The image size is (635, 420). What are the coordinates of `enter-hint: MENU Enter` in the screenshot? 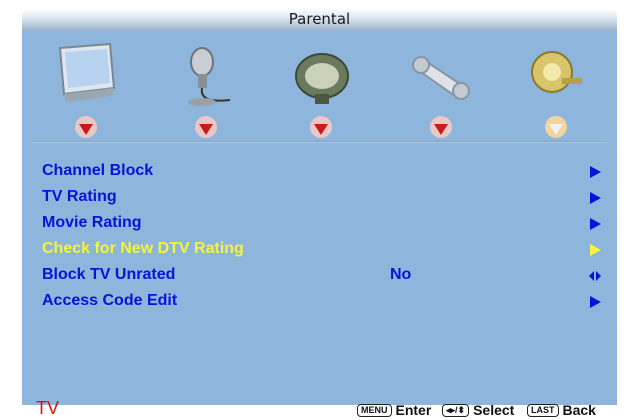 It's located at (394, 410).